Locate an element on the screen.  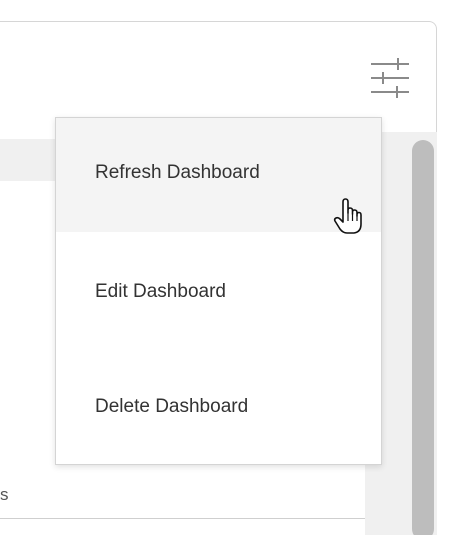
menu-item-label: Refresh Dashboard is located at coordinates (177, 172).